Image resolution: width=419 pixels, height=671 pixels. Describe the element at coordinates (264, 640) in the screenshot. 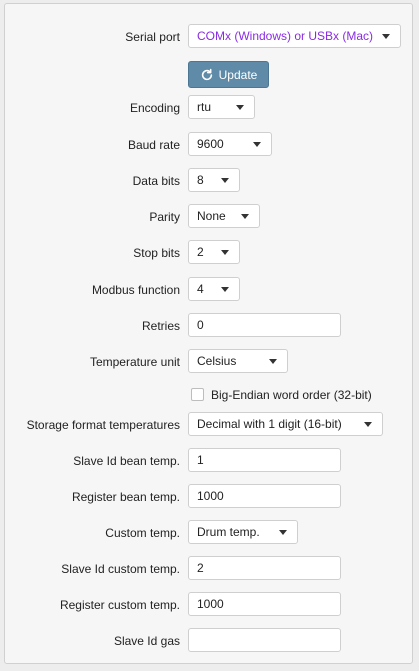

I see `slave-id-gas-input` at that location.